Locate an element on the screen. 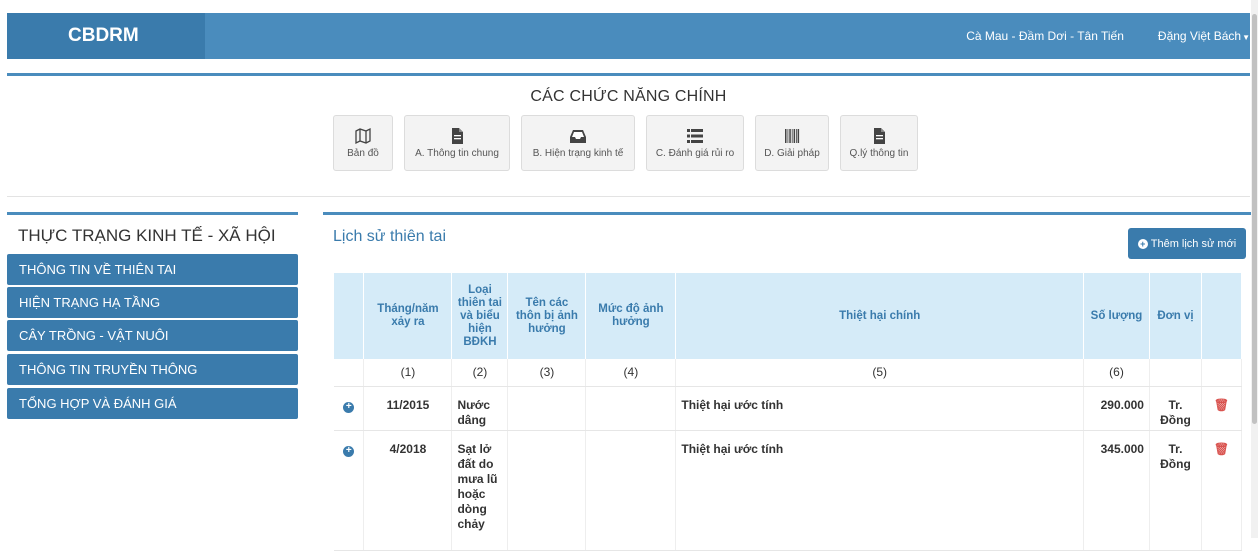 The image size is (1258, 551). page-scrollbar is located at coordinates (1254, 269).